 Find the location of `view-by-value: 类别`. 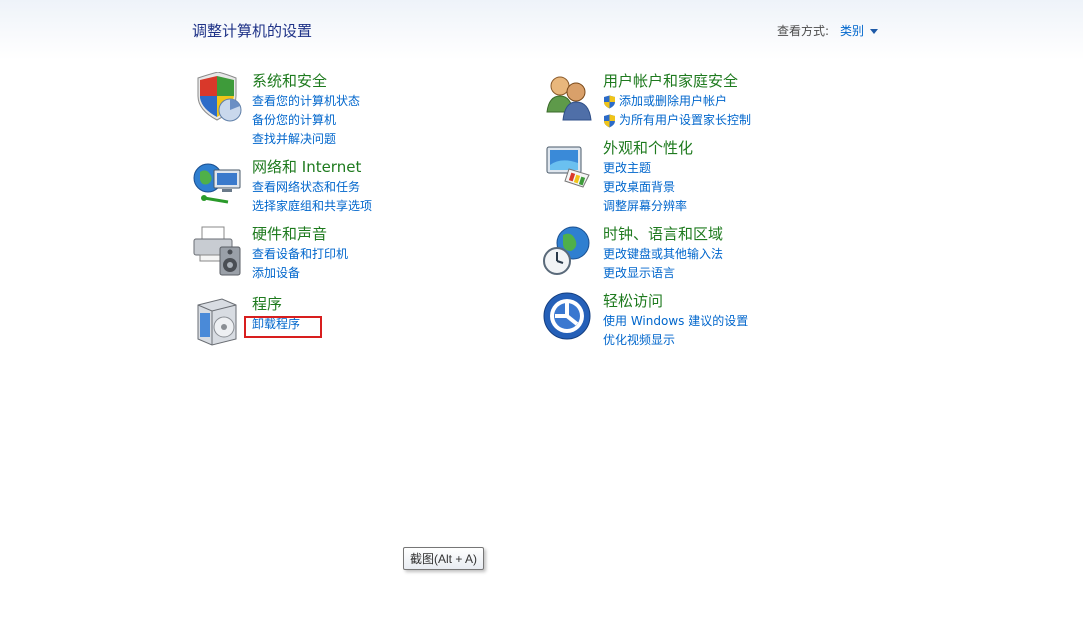

view-by-value: 类别 is located at coordinates (852, 31).